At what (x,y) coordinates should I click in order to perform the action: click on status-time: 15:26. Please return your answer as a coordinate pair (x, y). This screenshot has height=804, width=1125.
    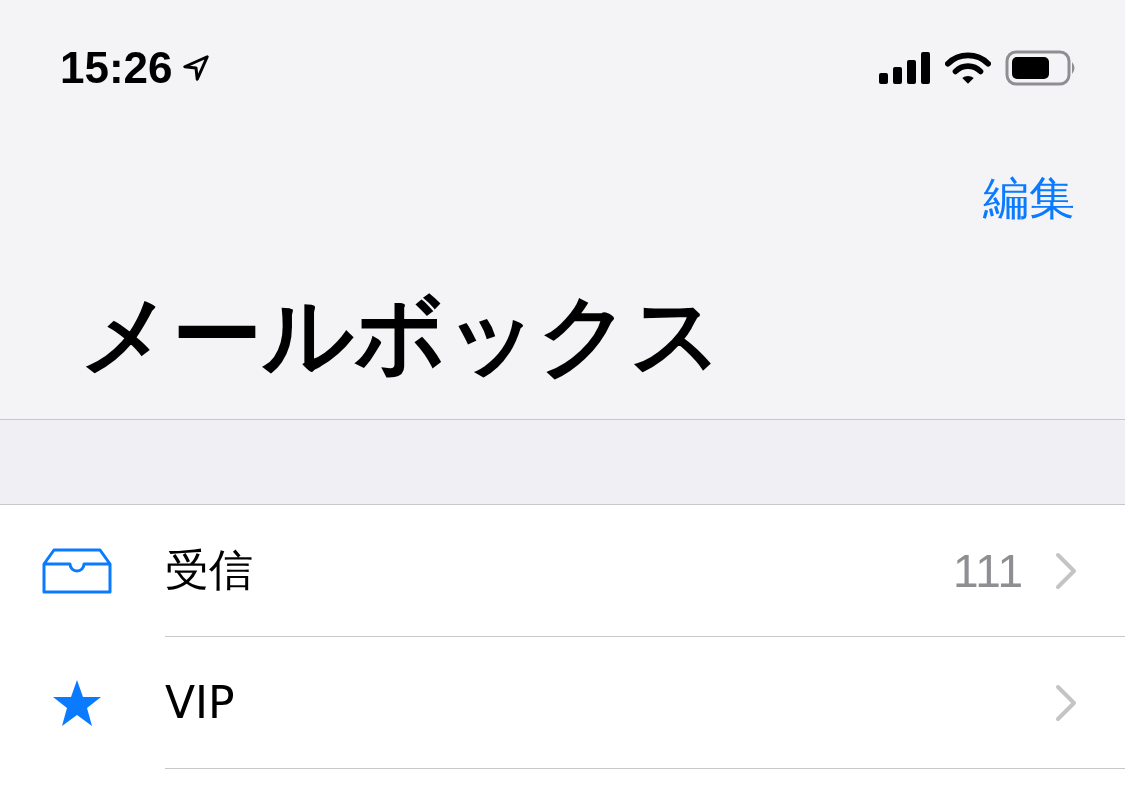
    Looking at the image, I should click on (116, 68).